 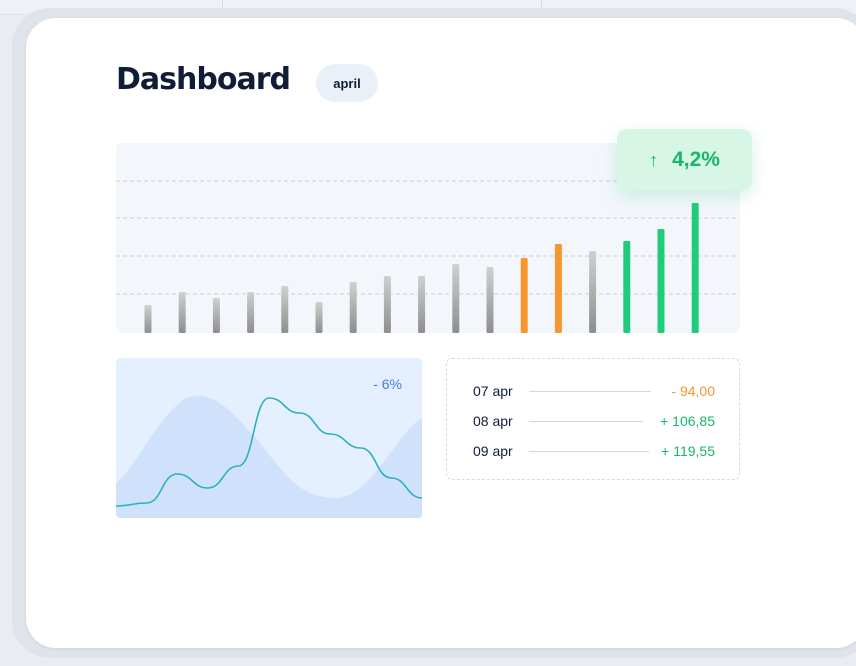 I want to click on transaction-date: 09 apr, so click(x=493, y=451).